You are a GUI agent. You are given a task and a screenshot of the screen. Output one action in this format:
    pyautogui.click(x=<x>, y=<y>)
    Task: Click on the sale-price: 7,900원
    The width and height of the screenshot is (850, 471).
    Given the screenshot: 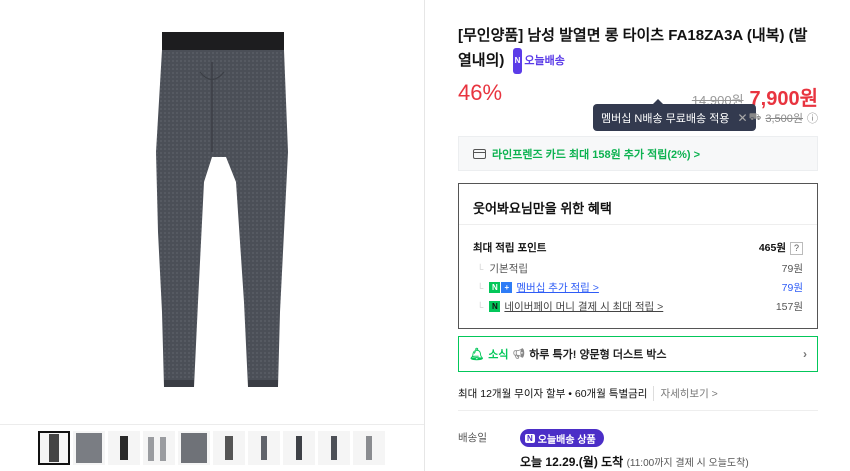 What is the action you would take?
    pyautogui.click(x=783, y=99)
    